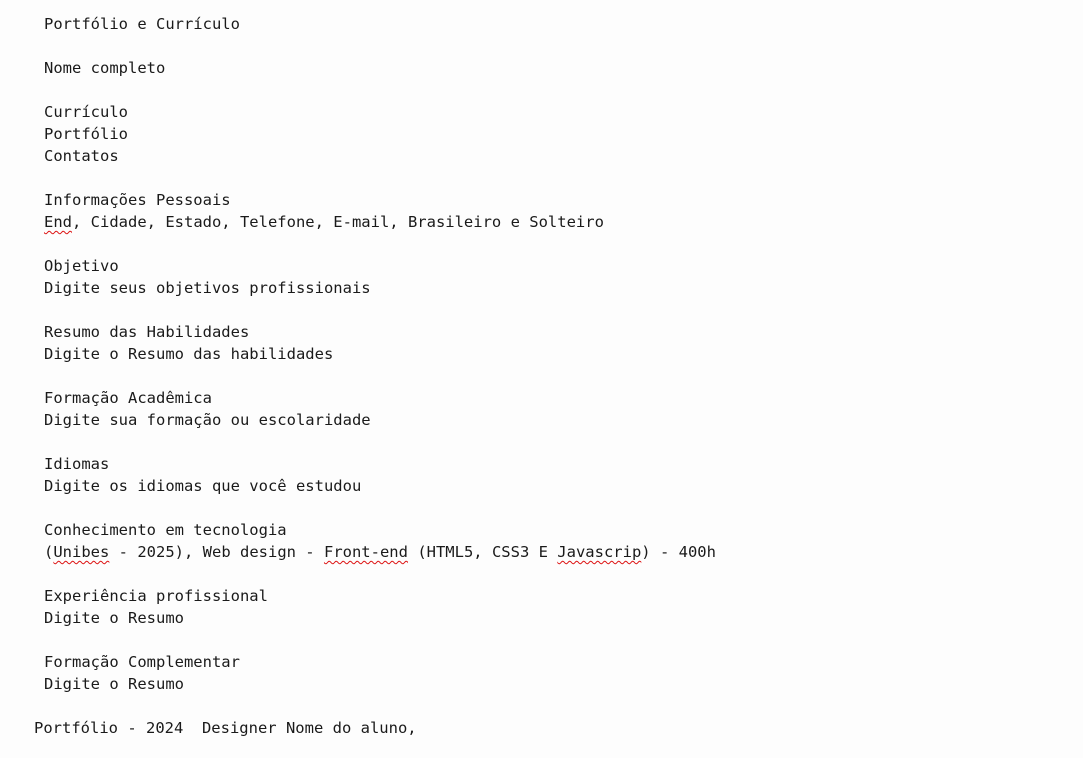  Describe the element at coordinates (142, 662) in the screenshot. I see `section-heading-complementary: Formação Complementar` at that location.